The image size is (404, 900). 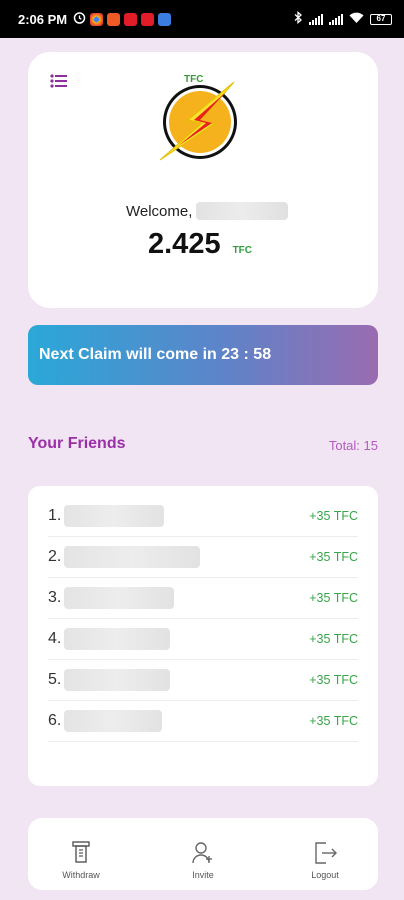 What do you see at coordinates (131, 19) in the screenshot?
I see `red-app-icon` at bounding box center [131, 19].